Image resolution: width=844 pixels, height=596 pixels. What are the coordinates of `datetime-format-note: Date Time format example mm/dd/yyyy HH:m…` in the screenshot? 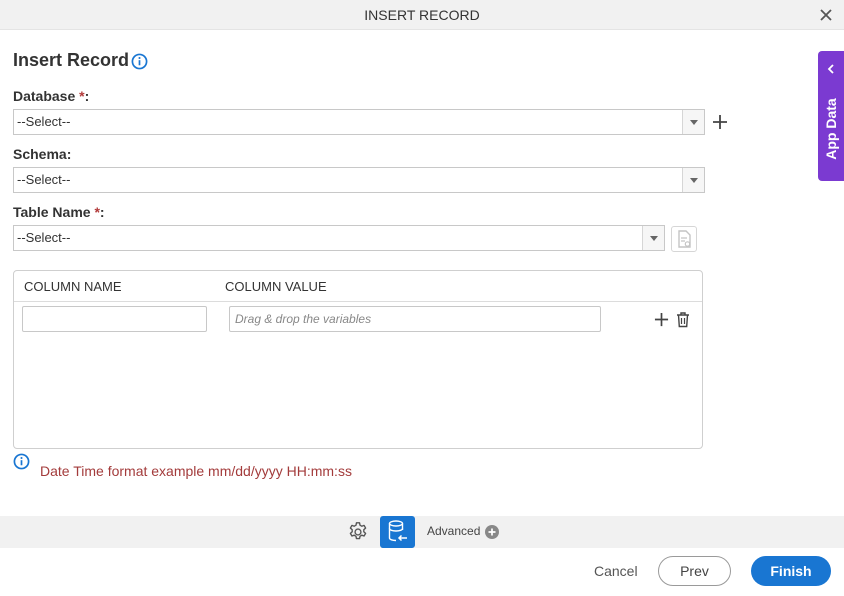 It's located at (196, 471).